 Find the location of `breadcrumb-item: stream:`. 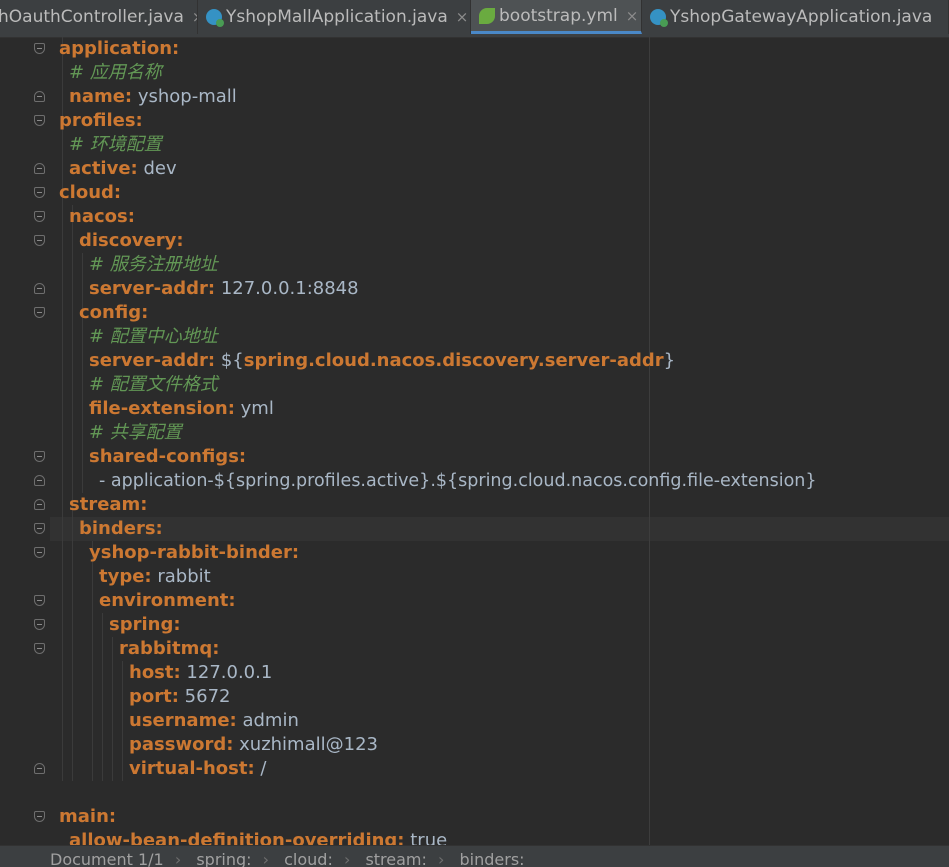

breadcrumb-item: stream: is located at coordinates (395, 858).